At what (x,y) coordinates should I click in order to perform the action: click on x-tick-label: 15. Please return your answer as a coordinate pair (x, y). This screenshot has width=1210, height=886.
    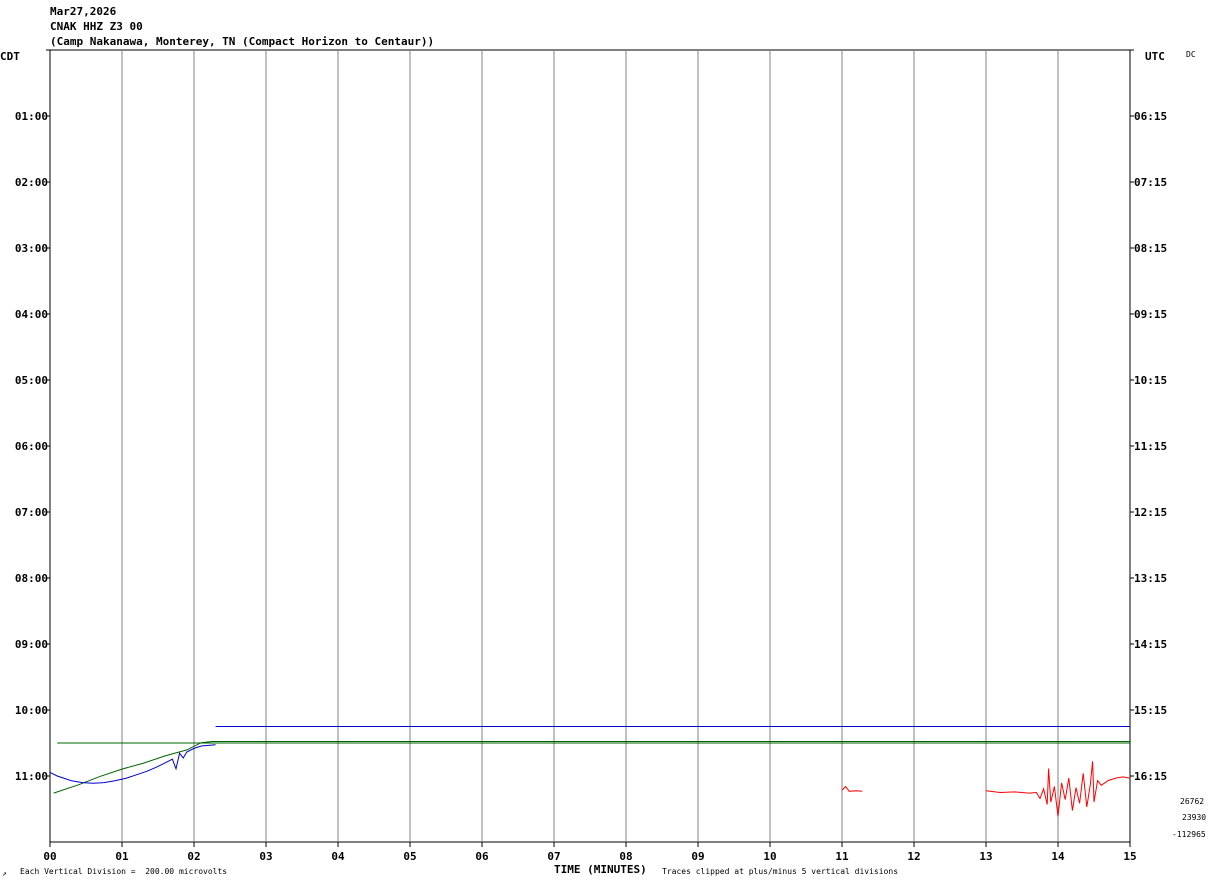
    Looking at the image, I should click on (1129, 856).